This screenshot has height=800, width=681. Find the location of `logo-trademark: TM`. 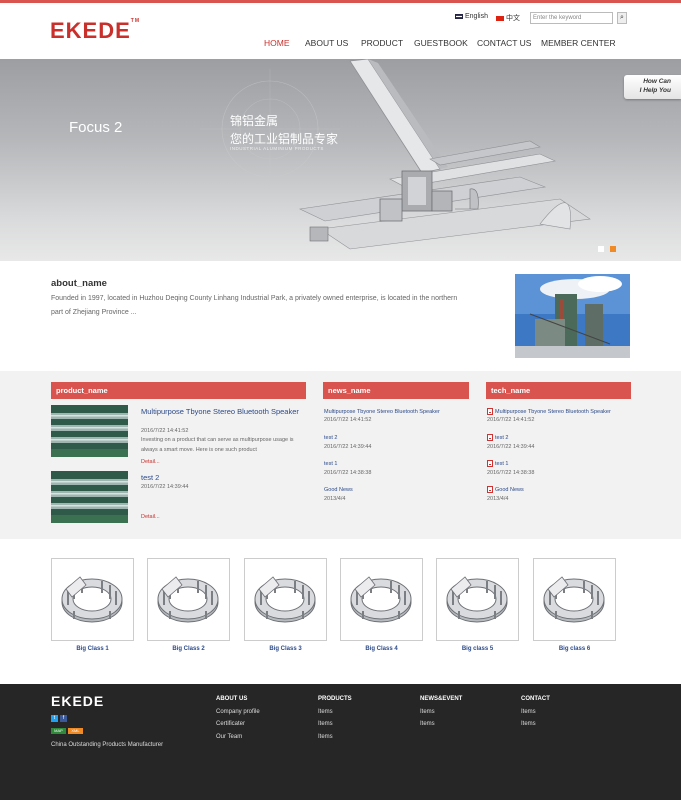

logo-trademark: TM is located at coordinates (135, 21).